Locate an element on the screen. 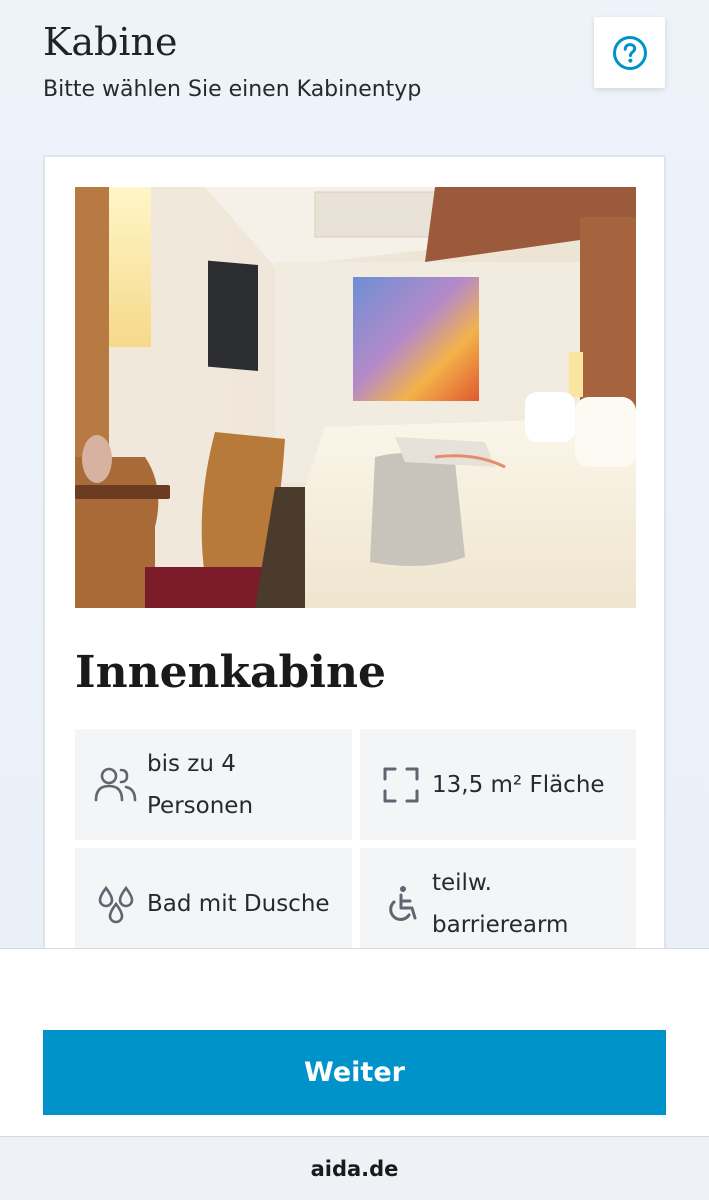  continue-button: Weiter is located at coordinates (354, 1072).